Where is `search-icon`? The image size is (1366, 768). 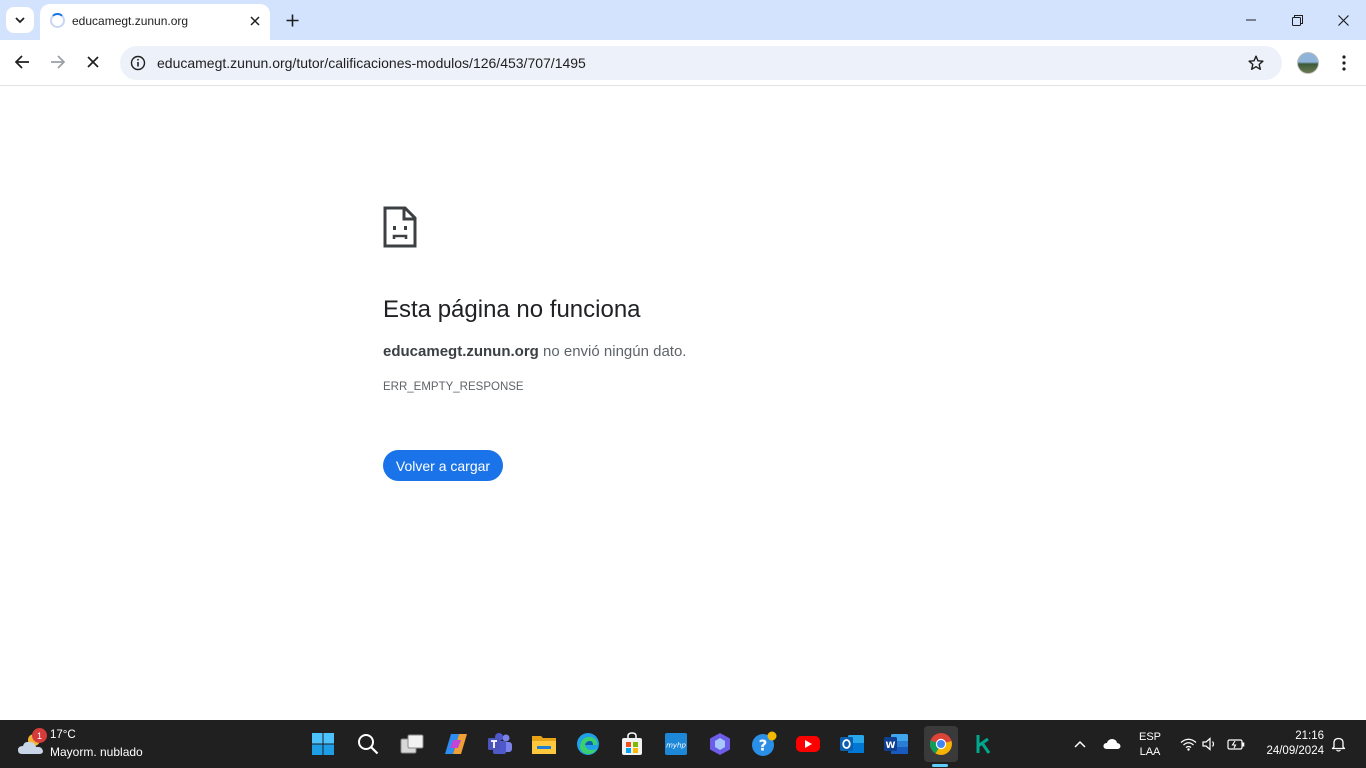
search-icon is located at coordinates (368, 744).